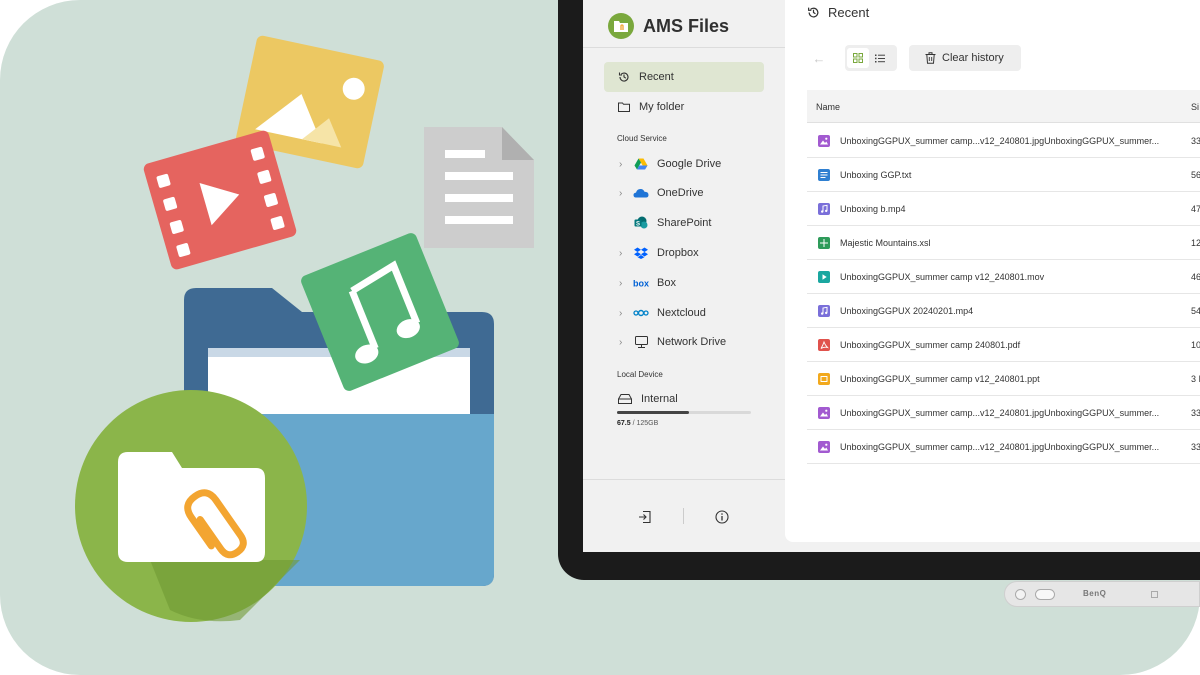 This screenshot has width=1200, height=675. Describe the element at coordinates (824, 379) in the screenshot. I see `slides-file-icon` at that location.